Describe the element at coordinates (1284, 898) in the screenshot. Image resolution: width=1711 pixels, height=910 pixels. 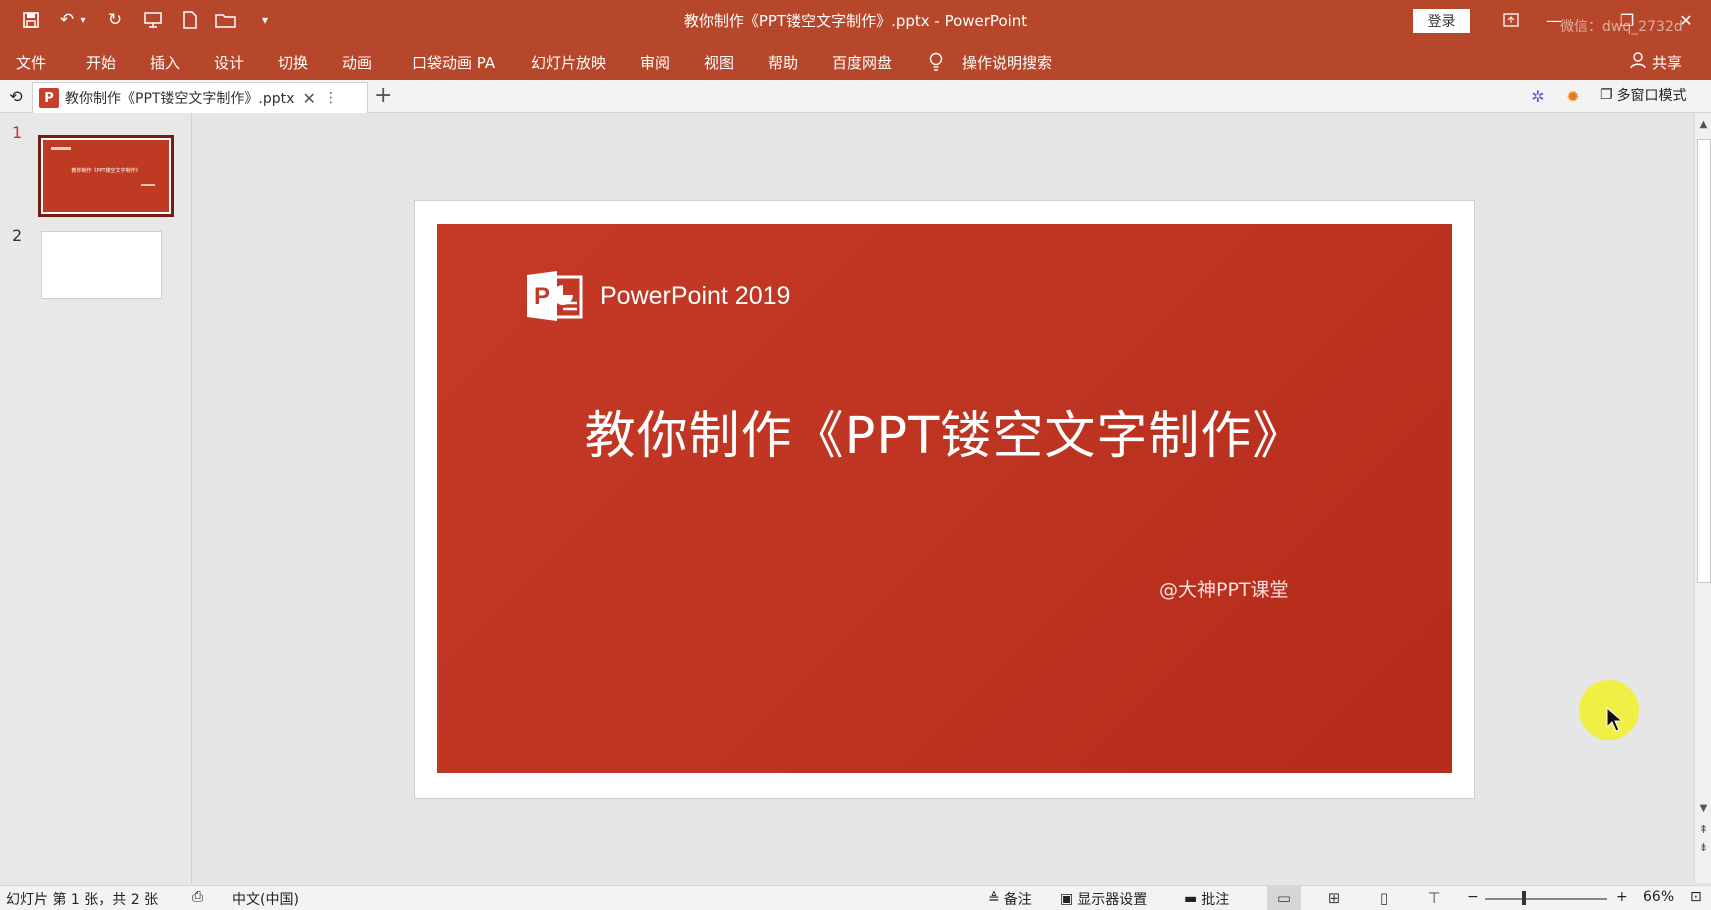
I see `normal-view-icon: ▭` at that location.